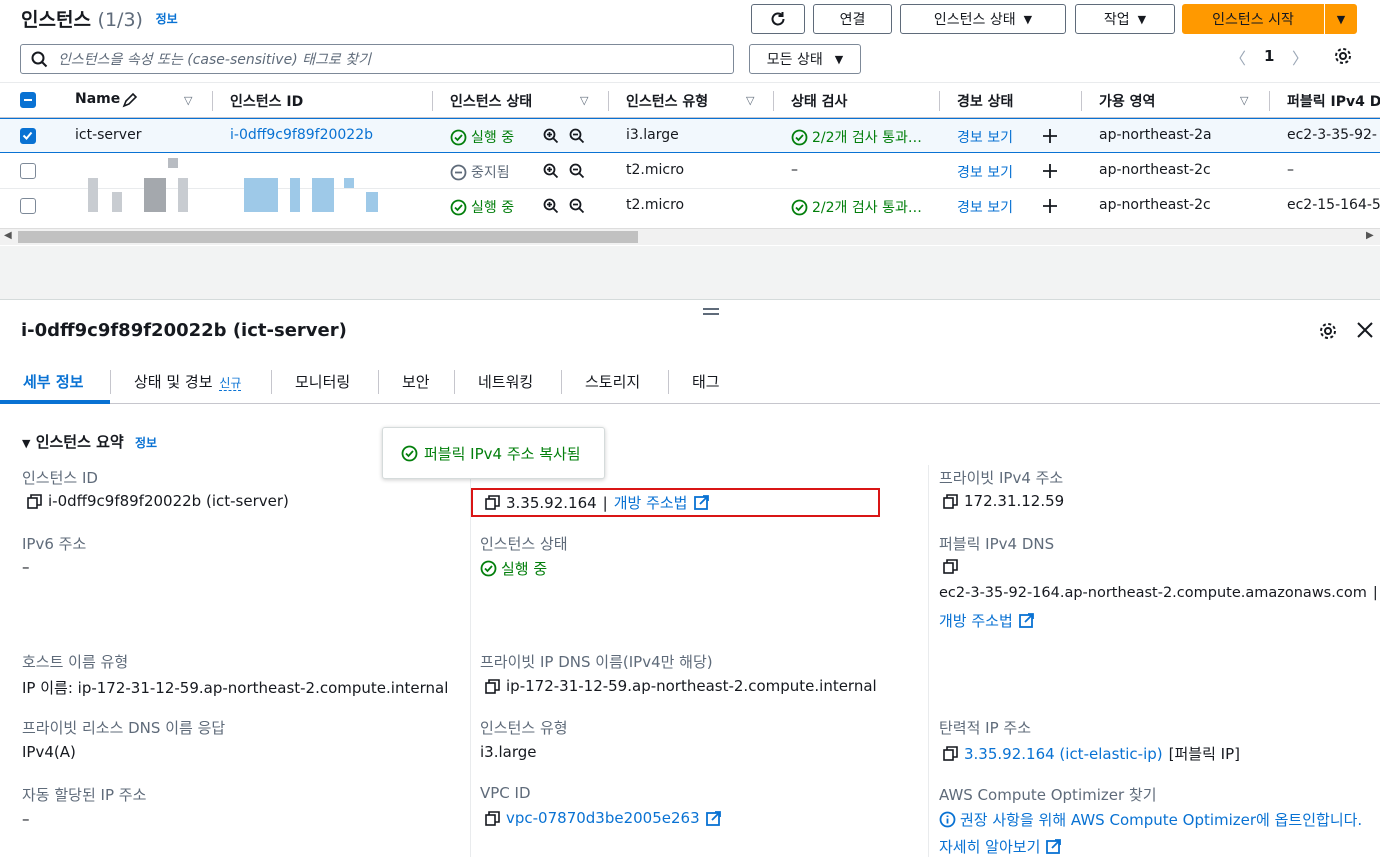 The height and width of the screenshot is (857, 1380). Describe the element at coordinates (28, 100) in the screenshot. I see `select-all-checkbox` at that location.